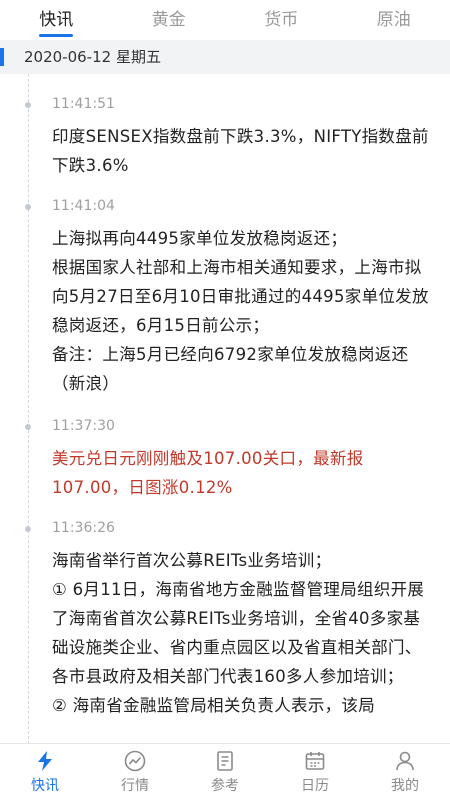 This screenshot has height=800, width=450. Describe the element at coordinates (315, 761) in the screenshot. I see `calendar-icon` at that location.